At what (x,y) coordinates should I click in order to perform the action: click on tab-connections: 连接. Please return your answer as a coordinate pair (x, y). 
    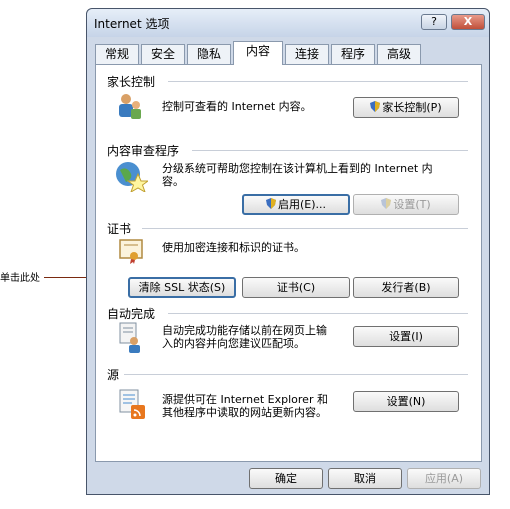
    Looking at the image, I should click on (307, 54).